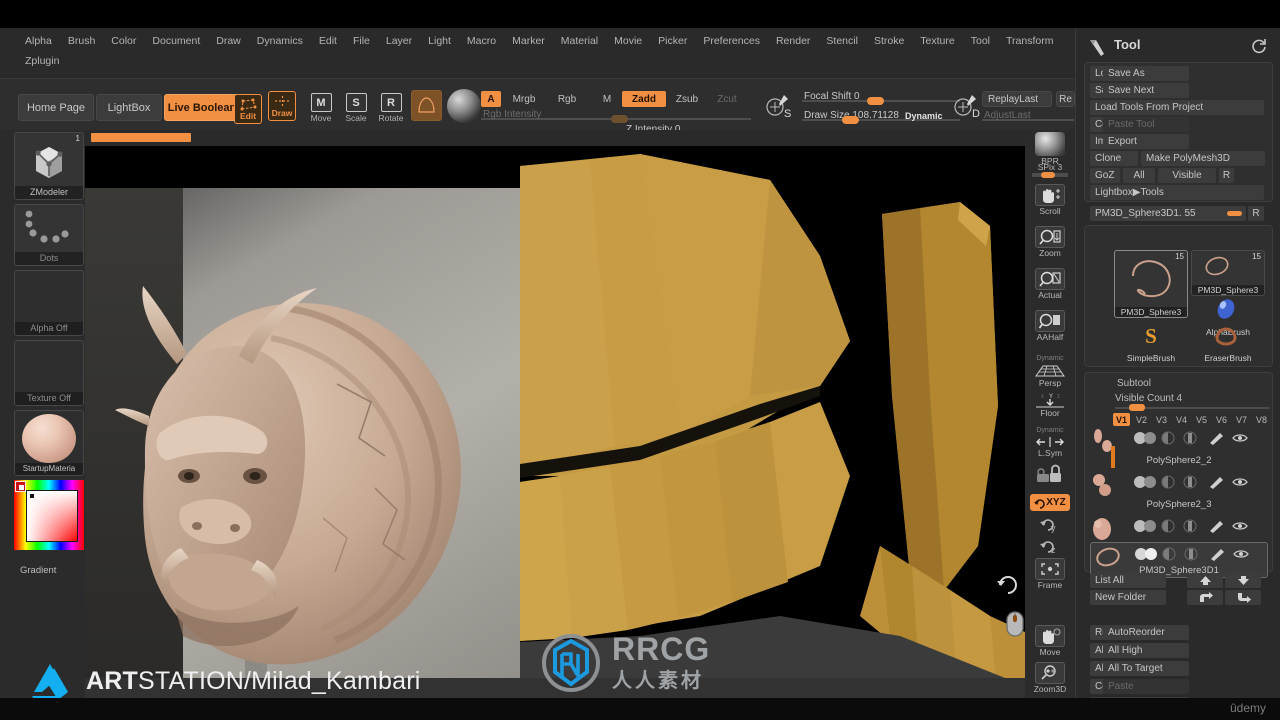 This screenshot has width=1280, height=720. What do you see at coordinates (1050, 475) in the screenshot?
I see `transp-lock-button` at bounding box center [1050, 475].